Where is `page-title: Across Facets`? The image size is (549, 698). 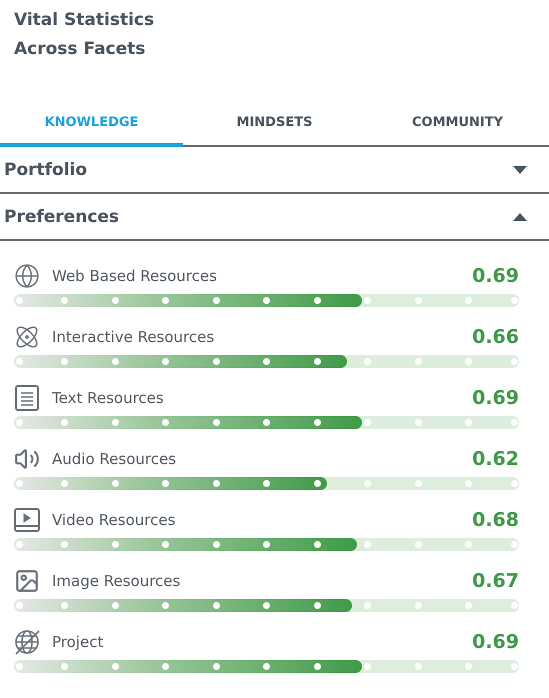 page-title: Across Facets is located at coordinates (80, 49).